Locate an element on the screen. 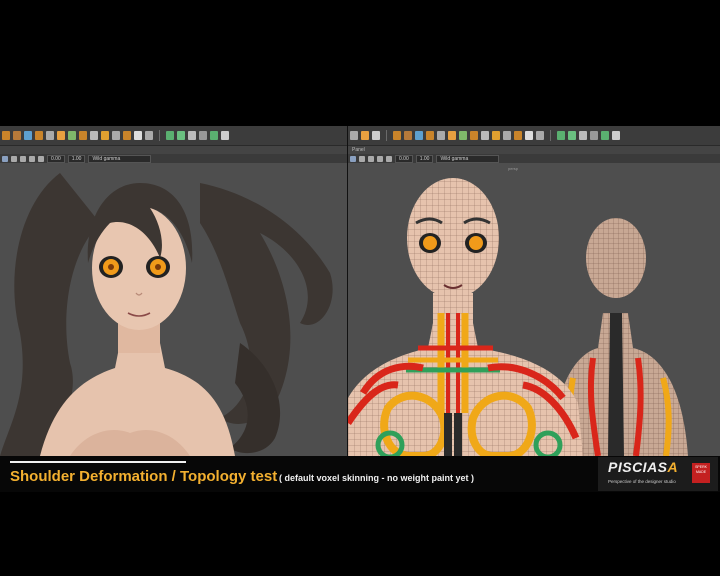 Image resolution: width=720 pixels, height=576 pixels. right-panel-toolbar: 0.00 1.00 Wild gamma is located at coordinates (534, 158).